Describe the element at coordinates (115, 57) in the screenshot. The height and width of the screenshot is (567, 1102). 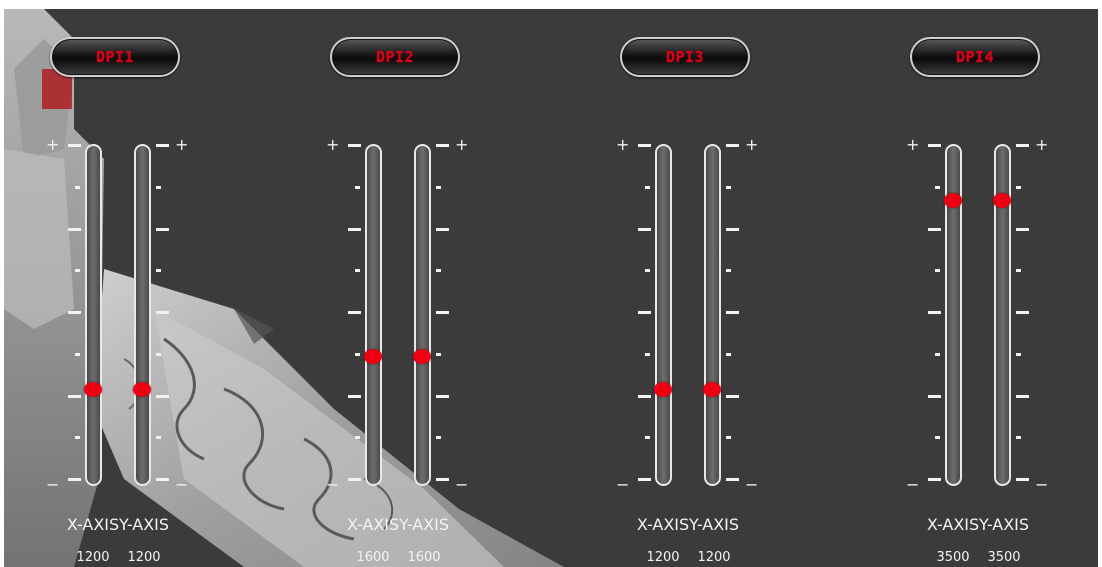
I see `dpi1-button: DPI1` at that location.